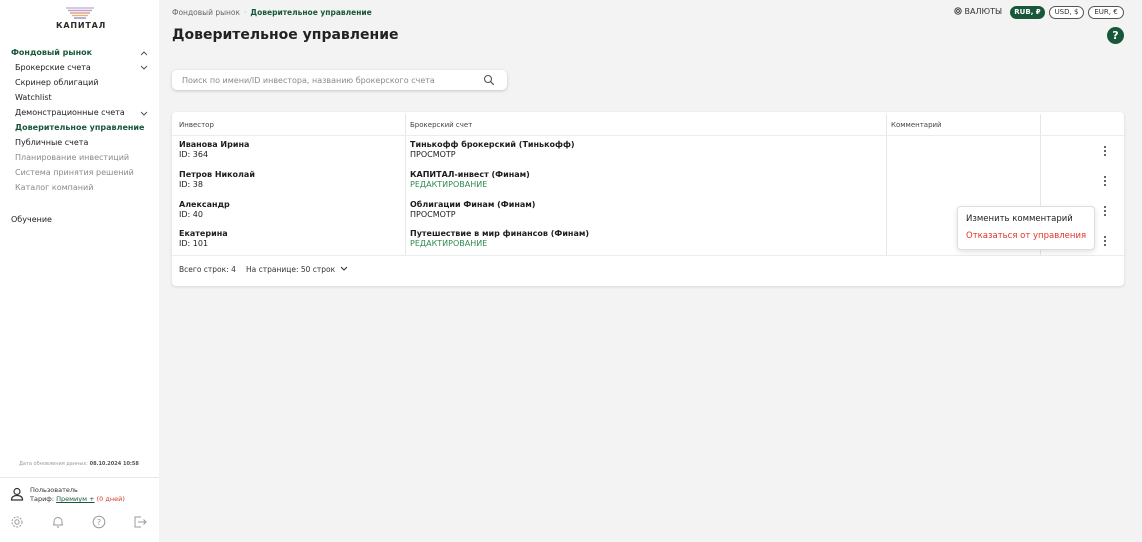 This screenshot has height=542, width=1142. Describe the element at coordinates (194, 243) in the screenshot. I see `investor-id: ID: 101` at that location.